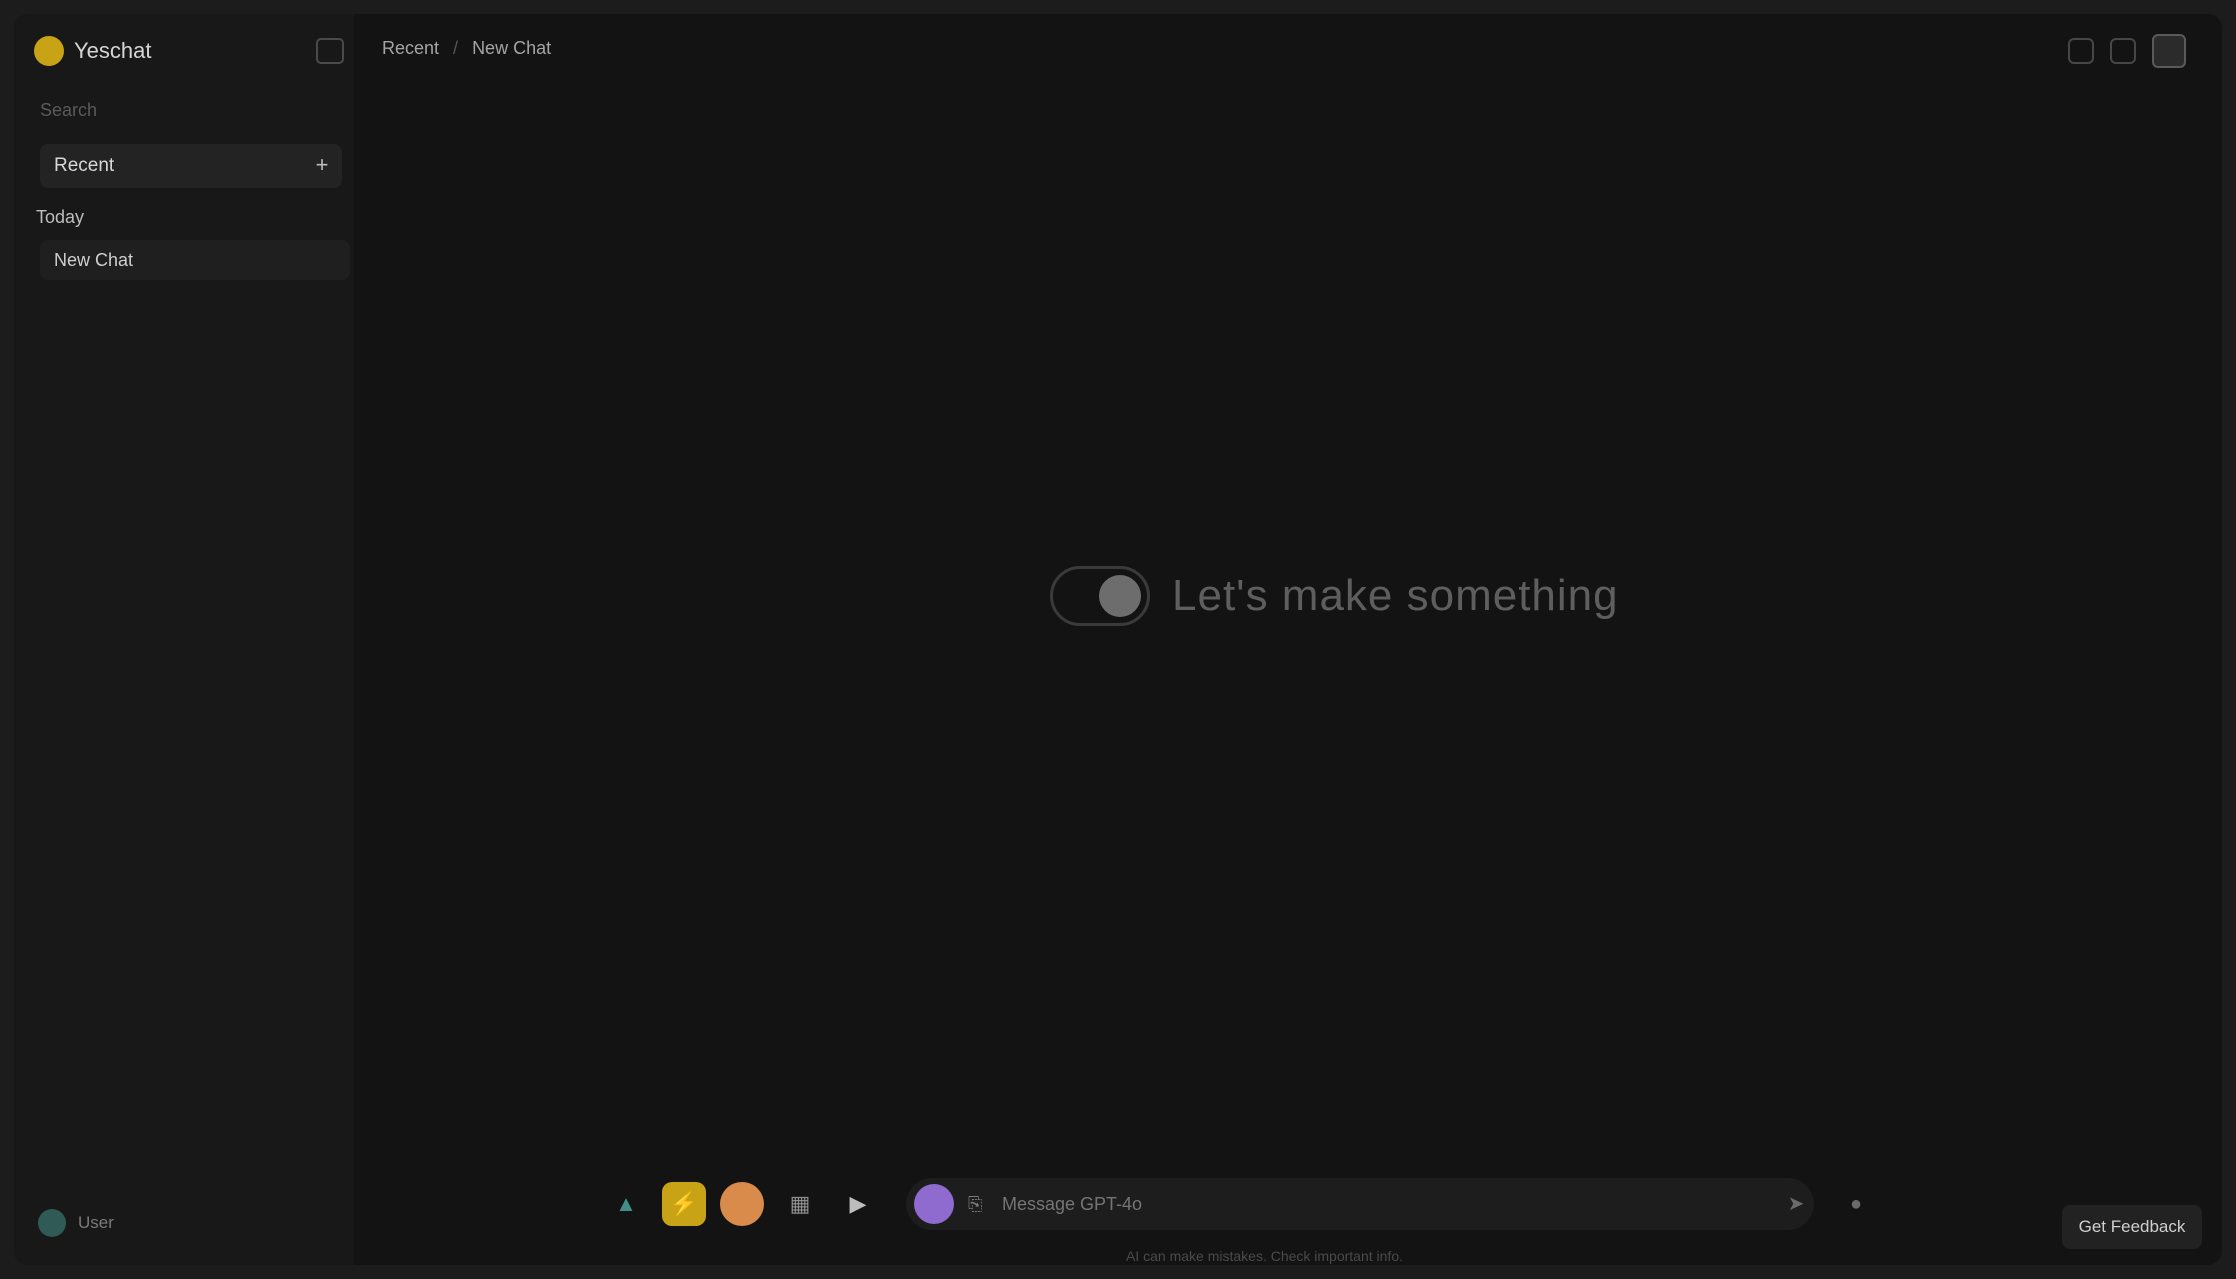 The image size is (2236, 1279). Describe the element at coordinates (330, 51) in the screenshot. I see `collapse-sidebar-button` at that location.